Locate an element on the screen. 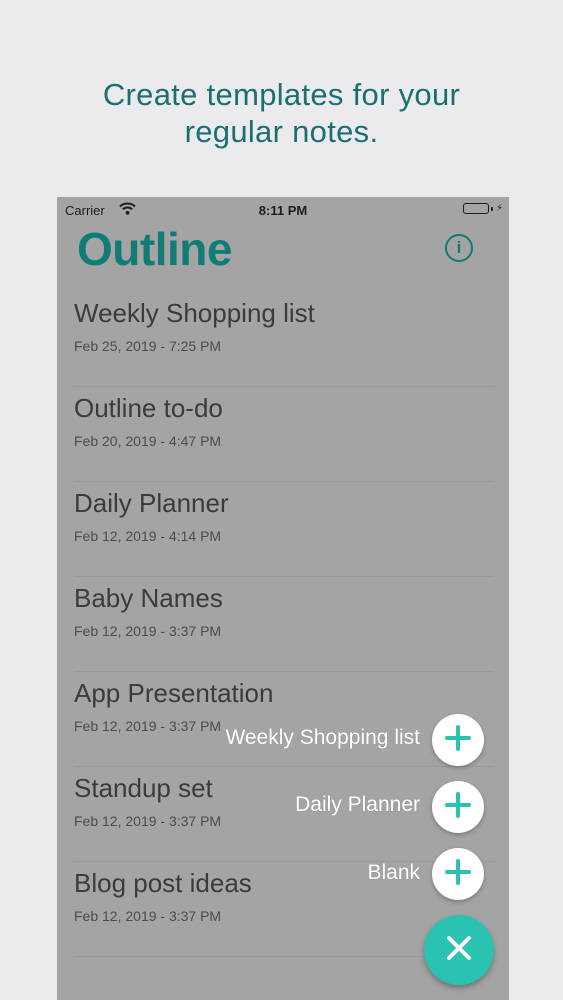  charging-bolt-icon: ⚡ is located at coordinates (499, 208).